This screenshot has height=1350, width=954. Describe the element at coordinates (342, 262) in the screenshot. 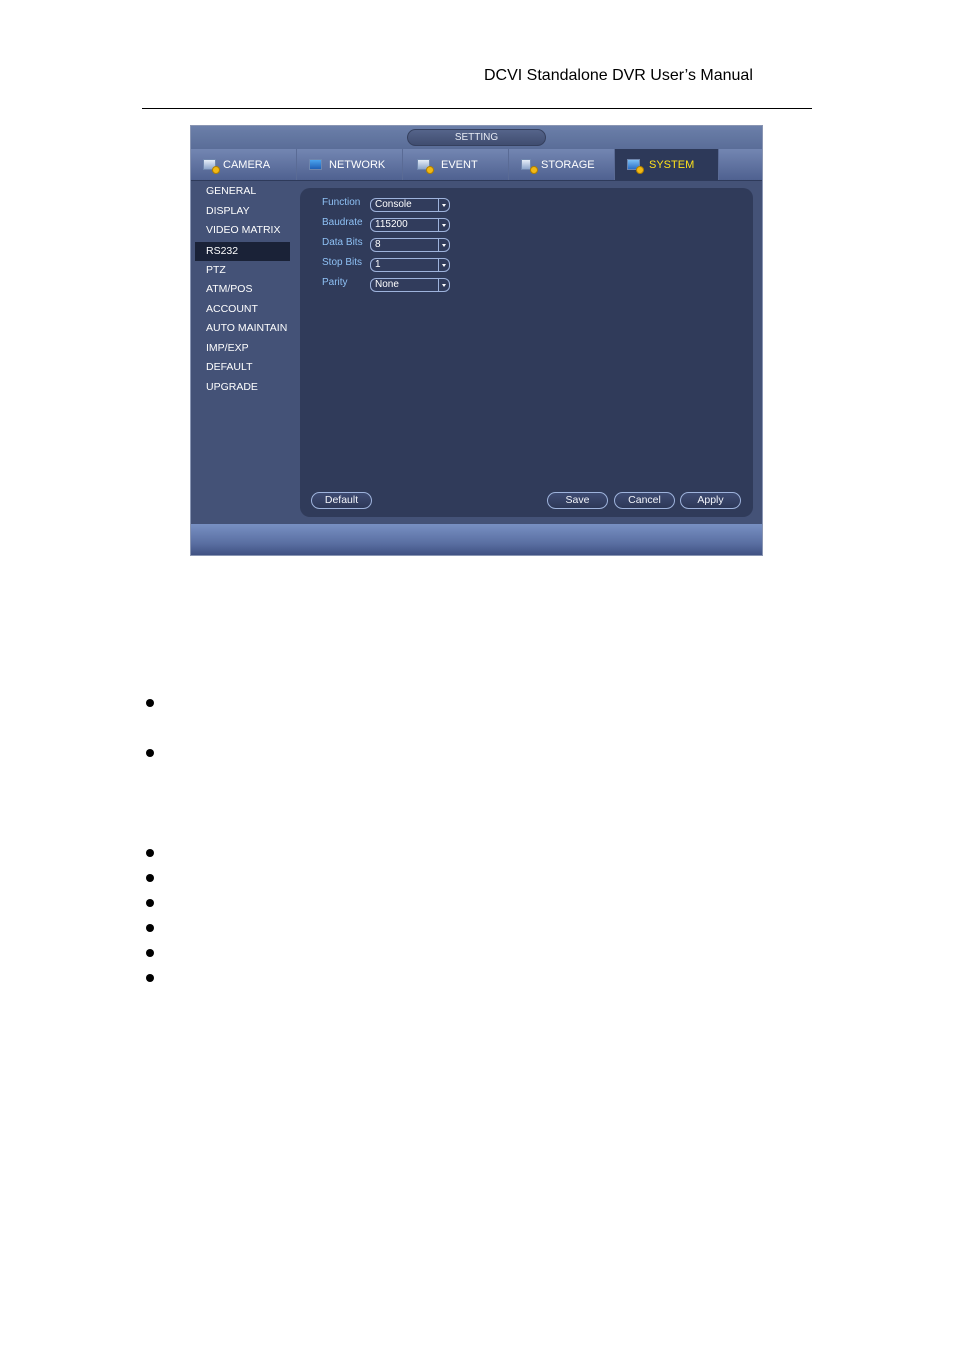

I see `stop-bits-label: Stop Bits` at that location.